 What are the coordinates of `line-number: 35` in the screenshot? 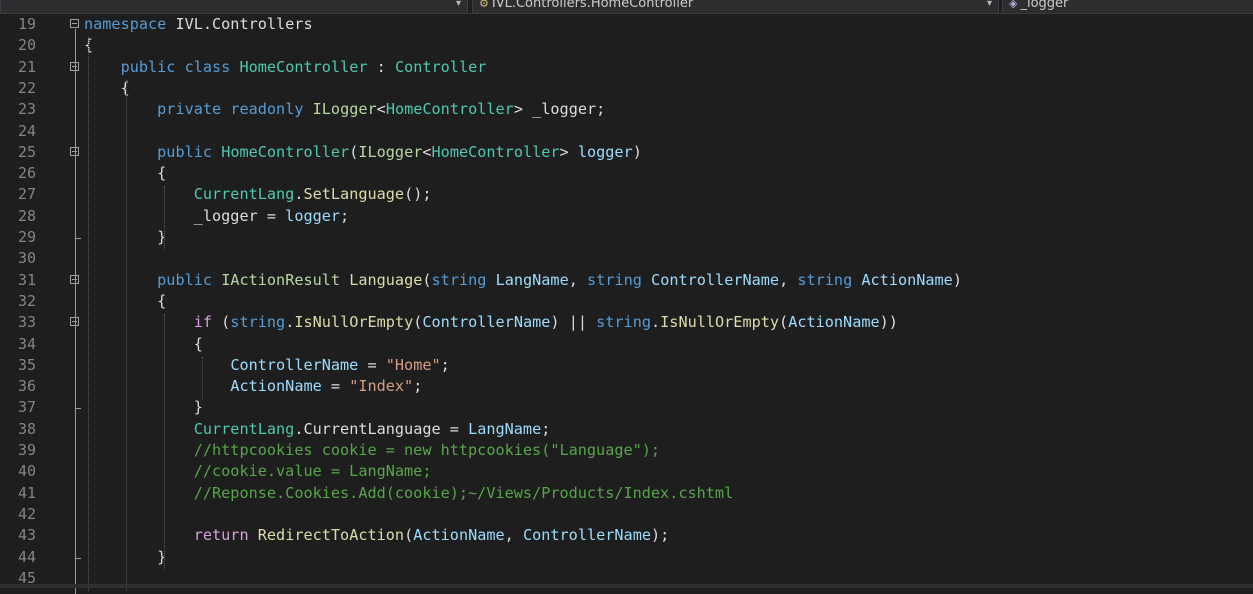 It's located at (26, 364).